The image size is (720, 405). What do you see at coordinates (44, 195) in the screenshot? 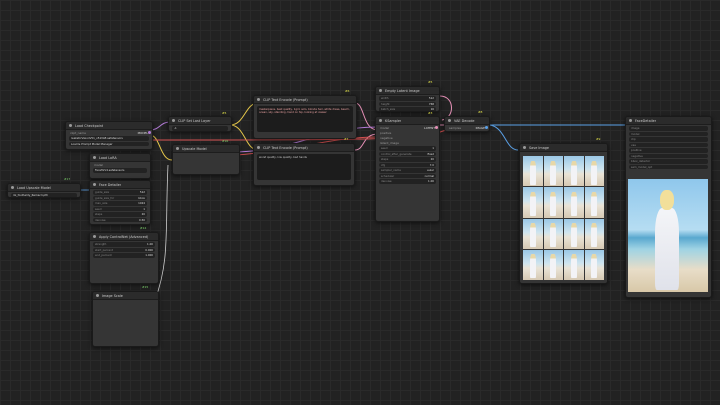
I see `model-name-widget: 4x_foolhardy_Remacri.pth` at bounding box center [44, 195].